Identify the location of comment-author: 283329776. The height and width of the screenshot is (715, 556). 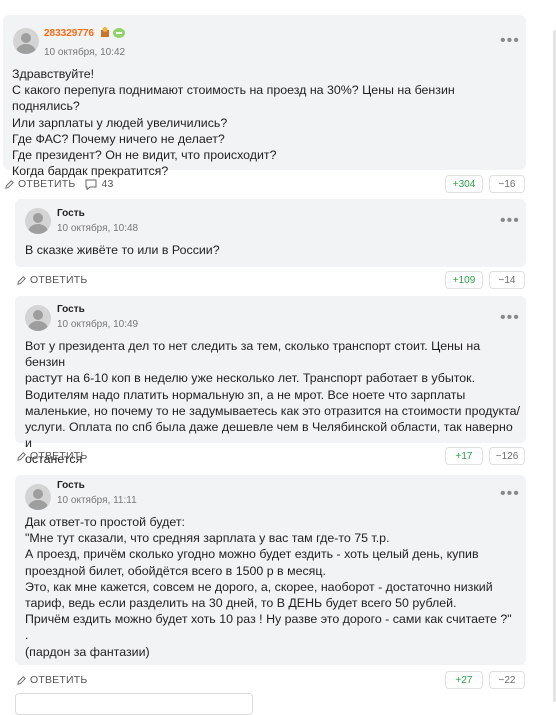
(69, 33).